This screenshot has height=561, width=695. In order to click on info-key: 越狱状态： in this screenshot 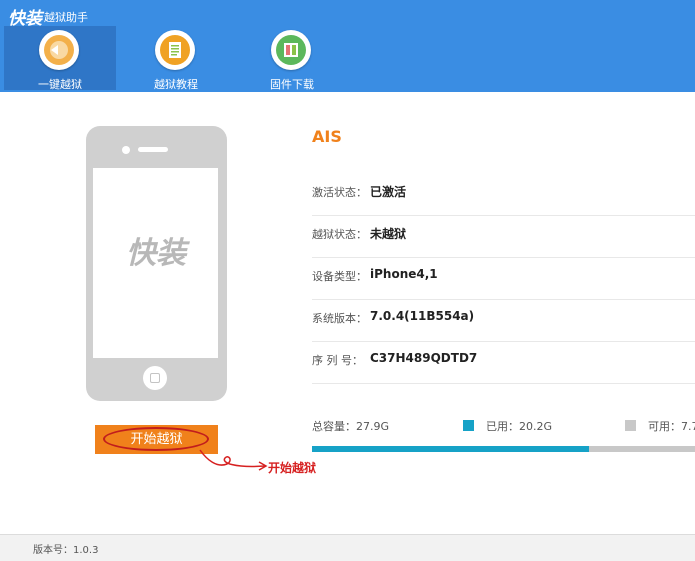, I will do `click(339, 234)`.